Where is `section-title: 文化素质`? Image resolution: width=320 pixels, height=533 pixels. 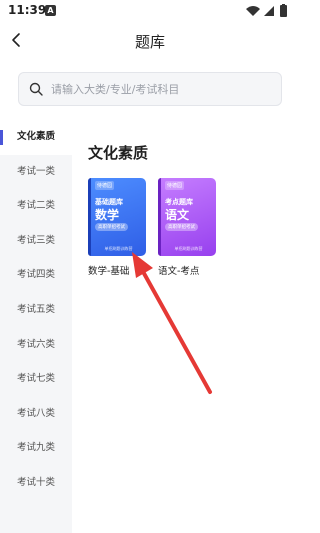
section-title: 文化素质 is located at coordinates (118, 153).